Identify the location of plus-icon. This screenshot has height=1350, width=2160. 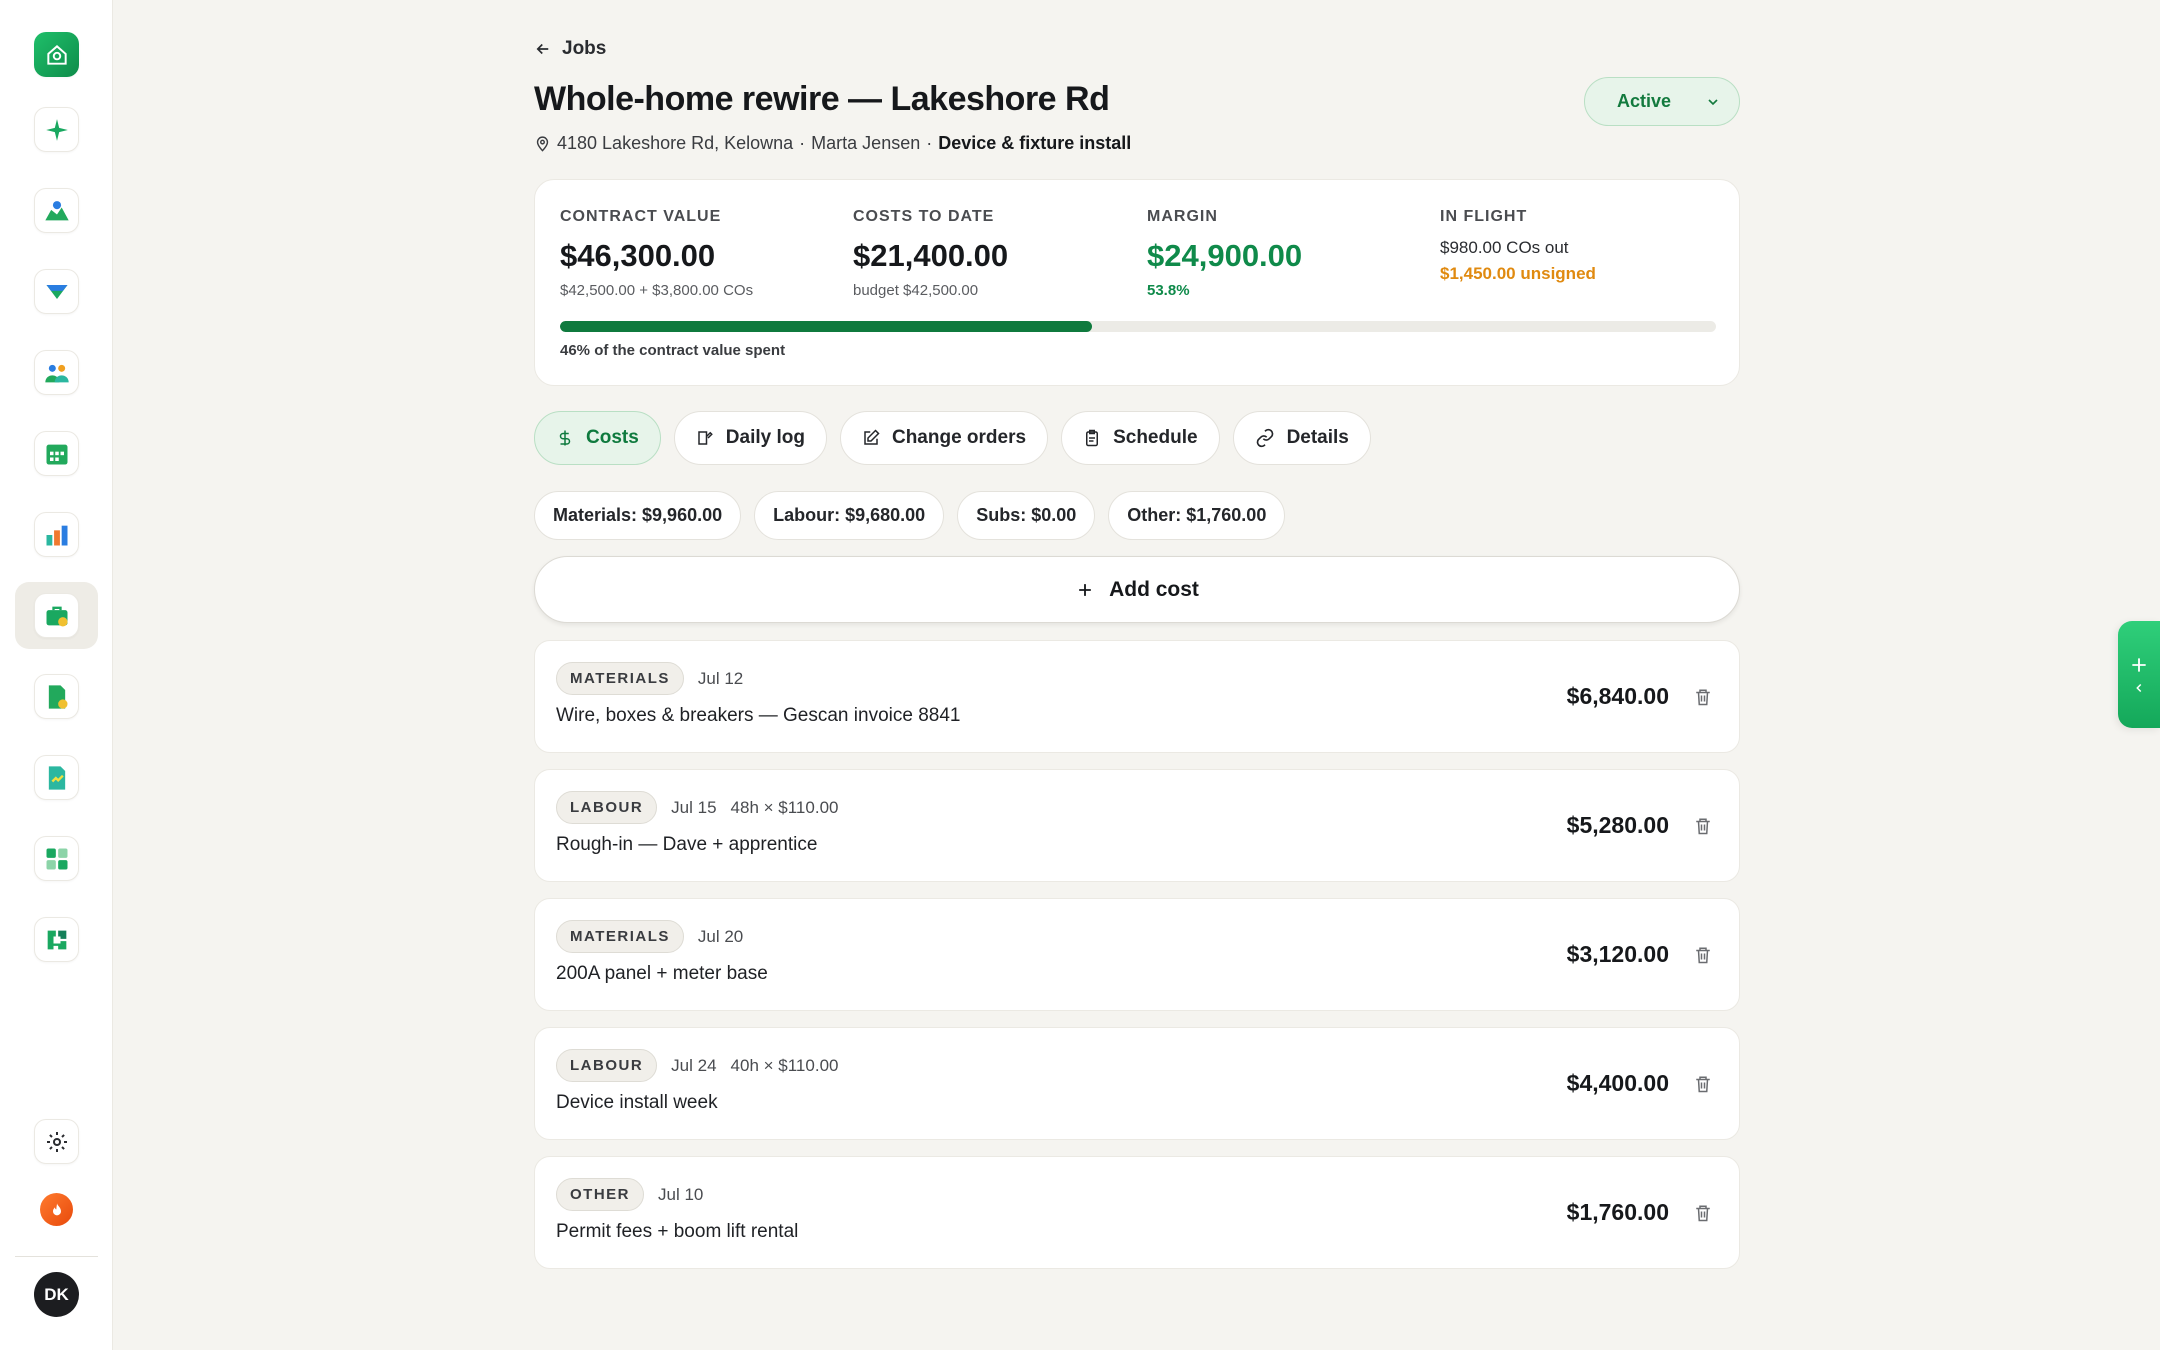
(1085, 589).